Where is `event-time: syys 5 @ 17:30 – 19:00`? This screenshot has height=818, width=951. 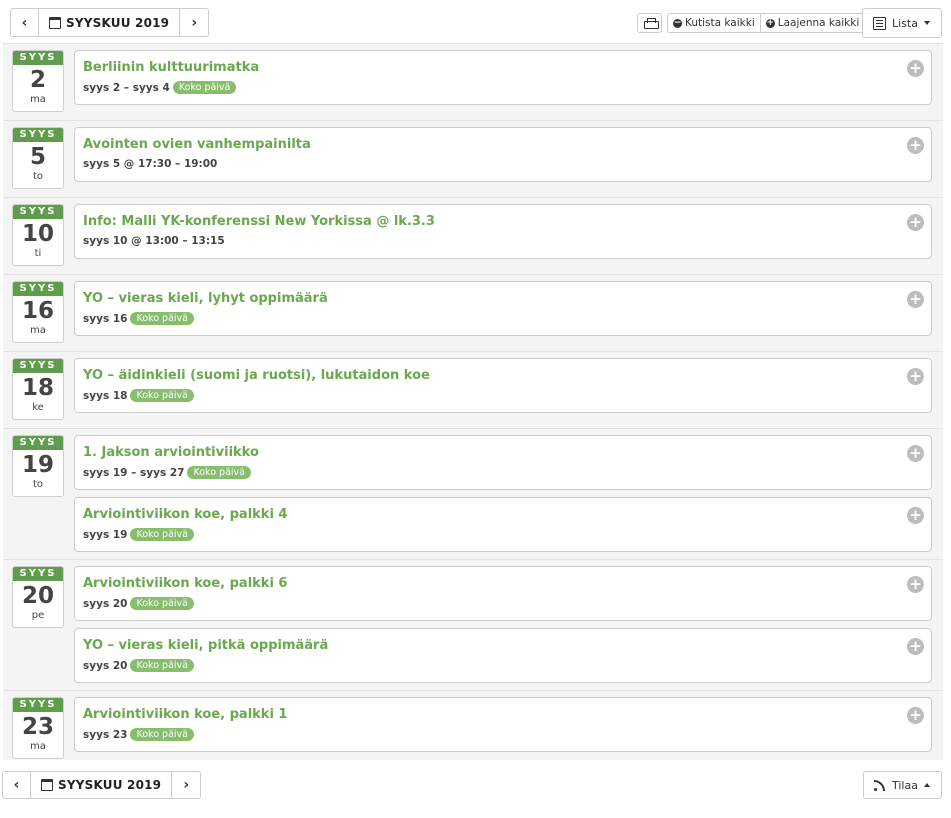
event-time: syys 5 @ 17:30 – 19:00 is located at coordinates (150, 164).